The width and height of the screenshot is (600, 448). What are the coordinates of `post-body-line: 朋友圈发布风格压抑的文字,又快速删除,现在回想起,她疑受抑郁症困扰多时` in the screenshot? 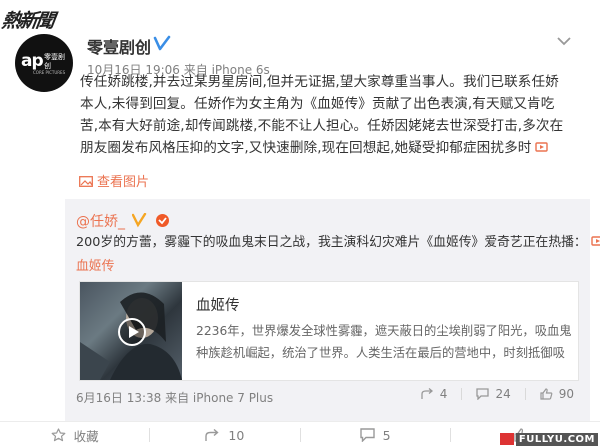 It's located at (330, 148).